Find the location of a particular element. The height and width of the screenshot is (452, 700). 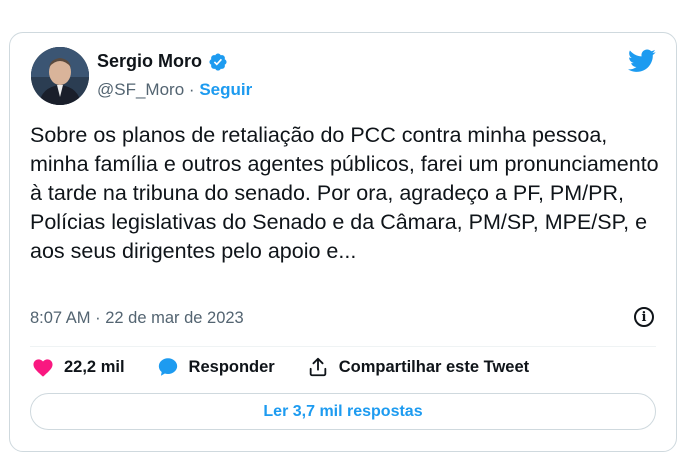

follow-button: Seguir is located at coordinates (225, 89).